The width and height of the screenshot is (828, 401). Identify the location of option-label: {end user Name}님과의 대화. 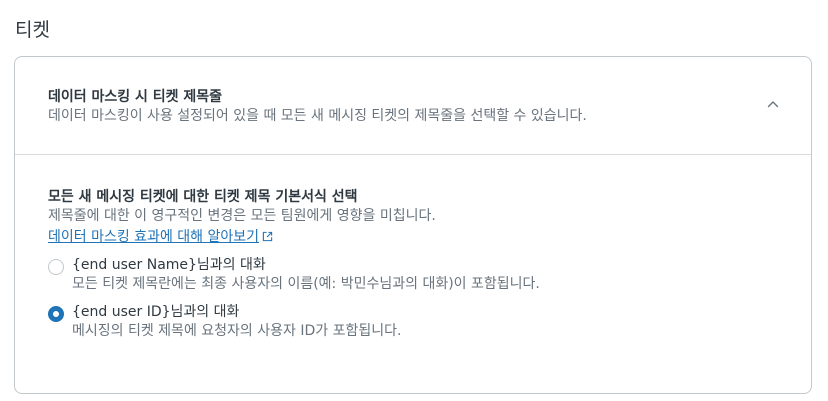
(169, 265).